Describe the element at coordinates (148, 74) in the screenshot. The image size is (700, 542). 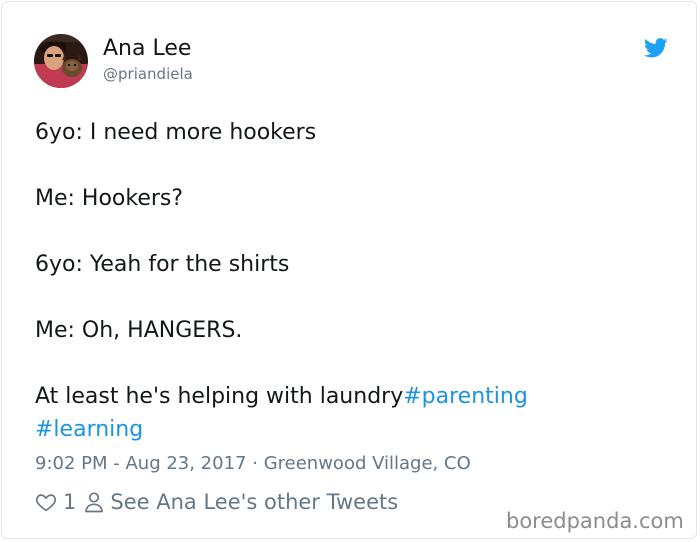
I see `author-handle: @priandiela` at that location.